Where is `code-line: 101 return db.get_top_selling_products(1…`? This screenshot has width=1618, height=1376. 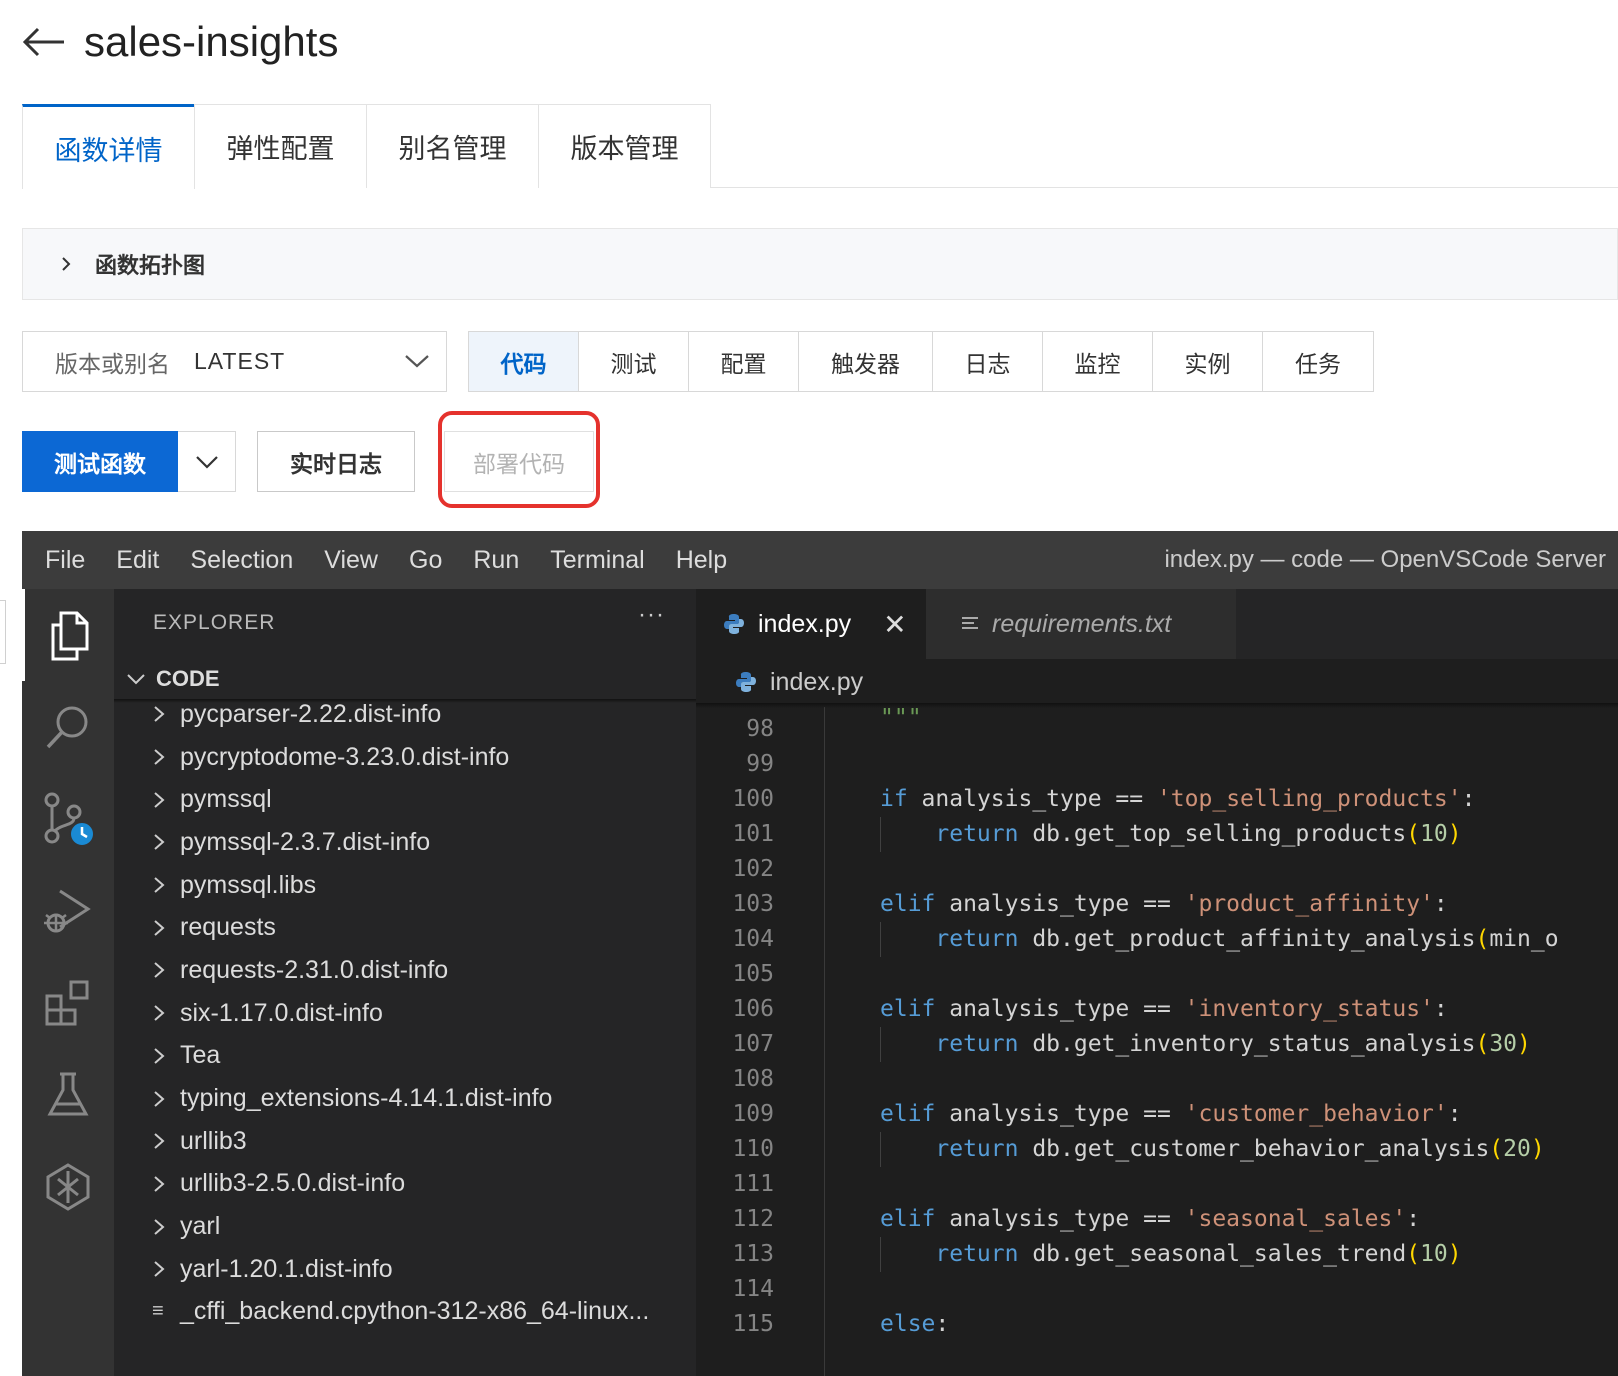 code-line: 101 return db.get_top_selling_products(1… is located at coordinates (1157, 834).